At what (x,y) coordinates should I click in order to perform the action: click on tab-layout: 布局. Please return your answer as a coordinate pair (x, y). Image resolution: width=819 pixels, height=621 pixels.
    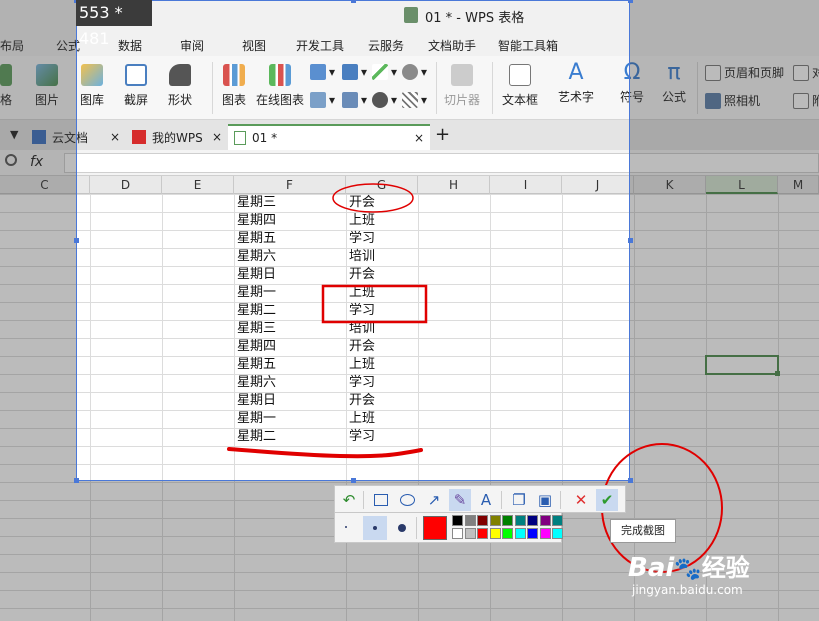
    Looking at the image, I should click on (12, 45).